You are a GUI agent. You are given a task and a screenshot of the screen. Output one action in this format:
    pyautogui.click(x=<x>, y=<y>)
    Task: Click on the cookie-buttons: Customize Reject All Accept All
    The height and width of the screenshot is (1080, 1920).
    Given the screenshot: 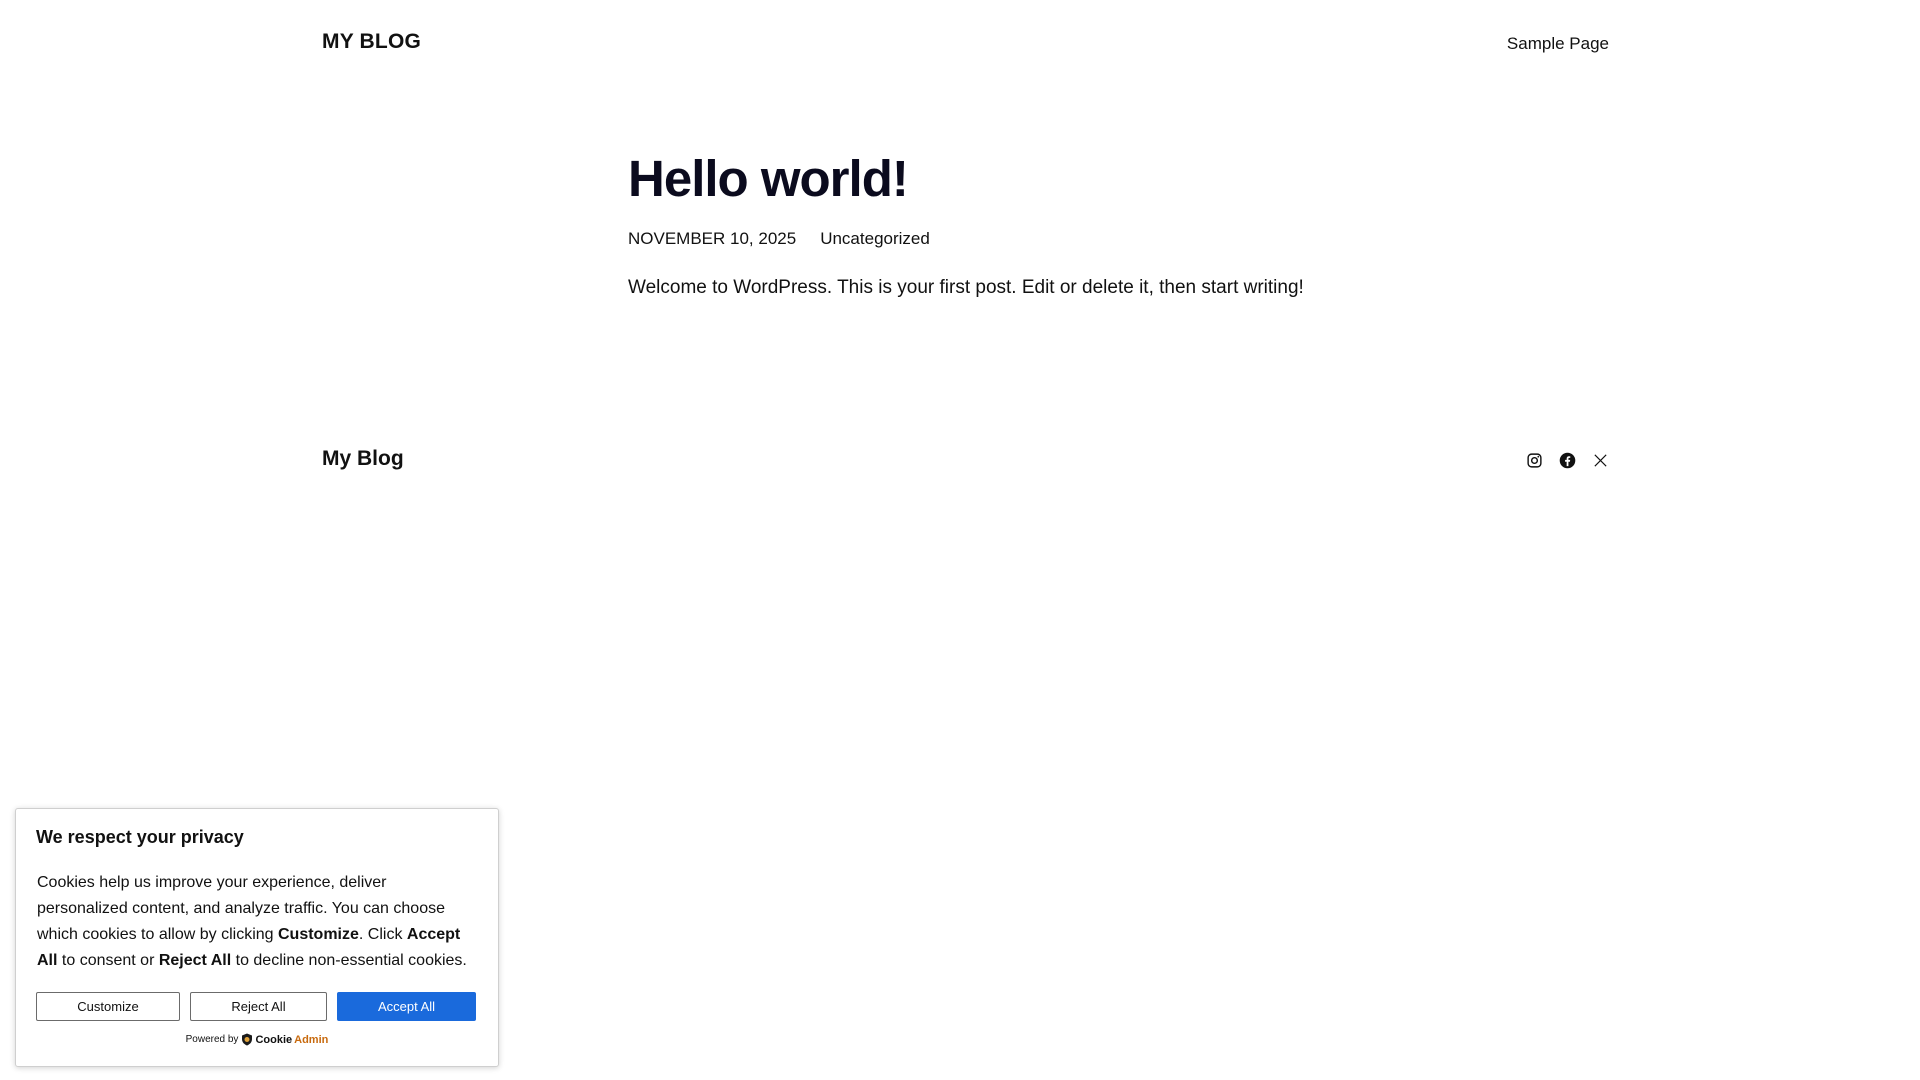 What is the action you would take?
    pyautogui.click(x=257, y=1006)
    